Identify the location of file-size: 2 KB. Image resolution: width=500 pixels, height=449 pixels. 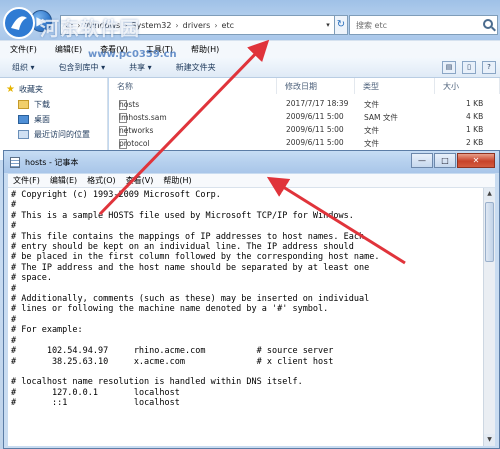
(475, 142).